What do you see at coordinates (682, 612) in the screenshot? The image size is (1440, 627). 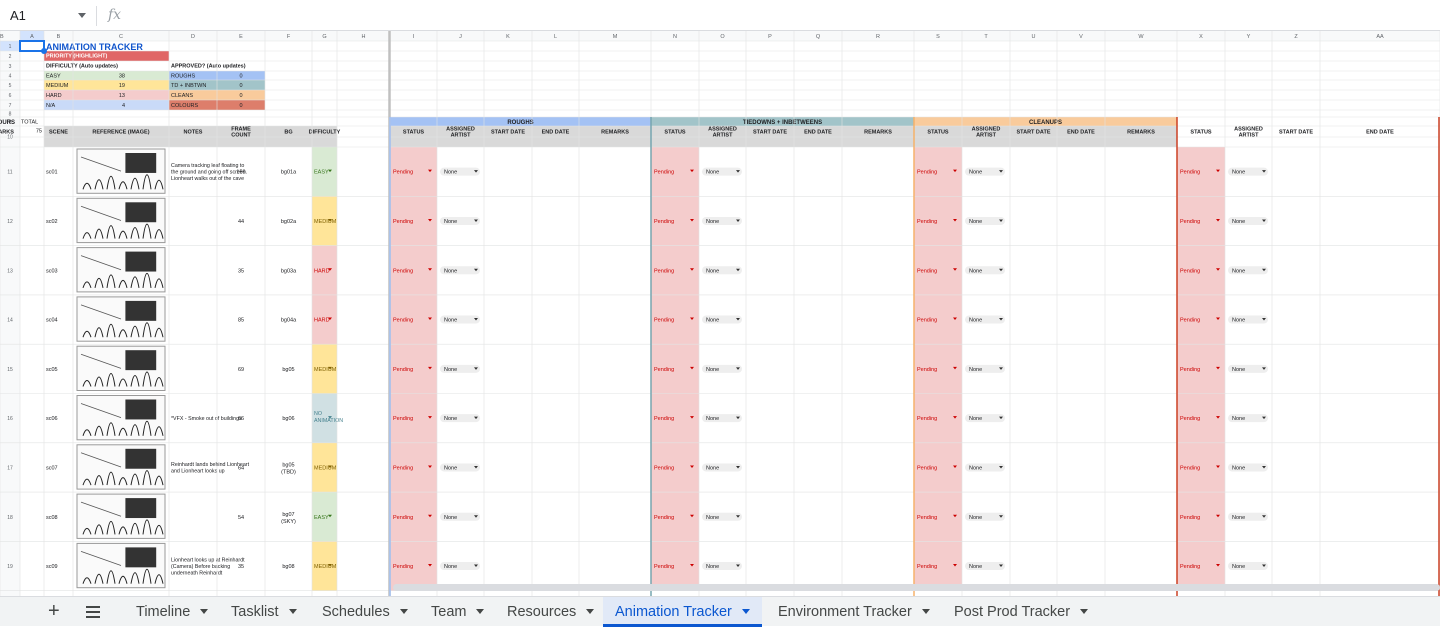 I see `sheet-tab-animation-tracker: Animation Tracker` at bounding box center [682, 612].